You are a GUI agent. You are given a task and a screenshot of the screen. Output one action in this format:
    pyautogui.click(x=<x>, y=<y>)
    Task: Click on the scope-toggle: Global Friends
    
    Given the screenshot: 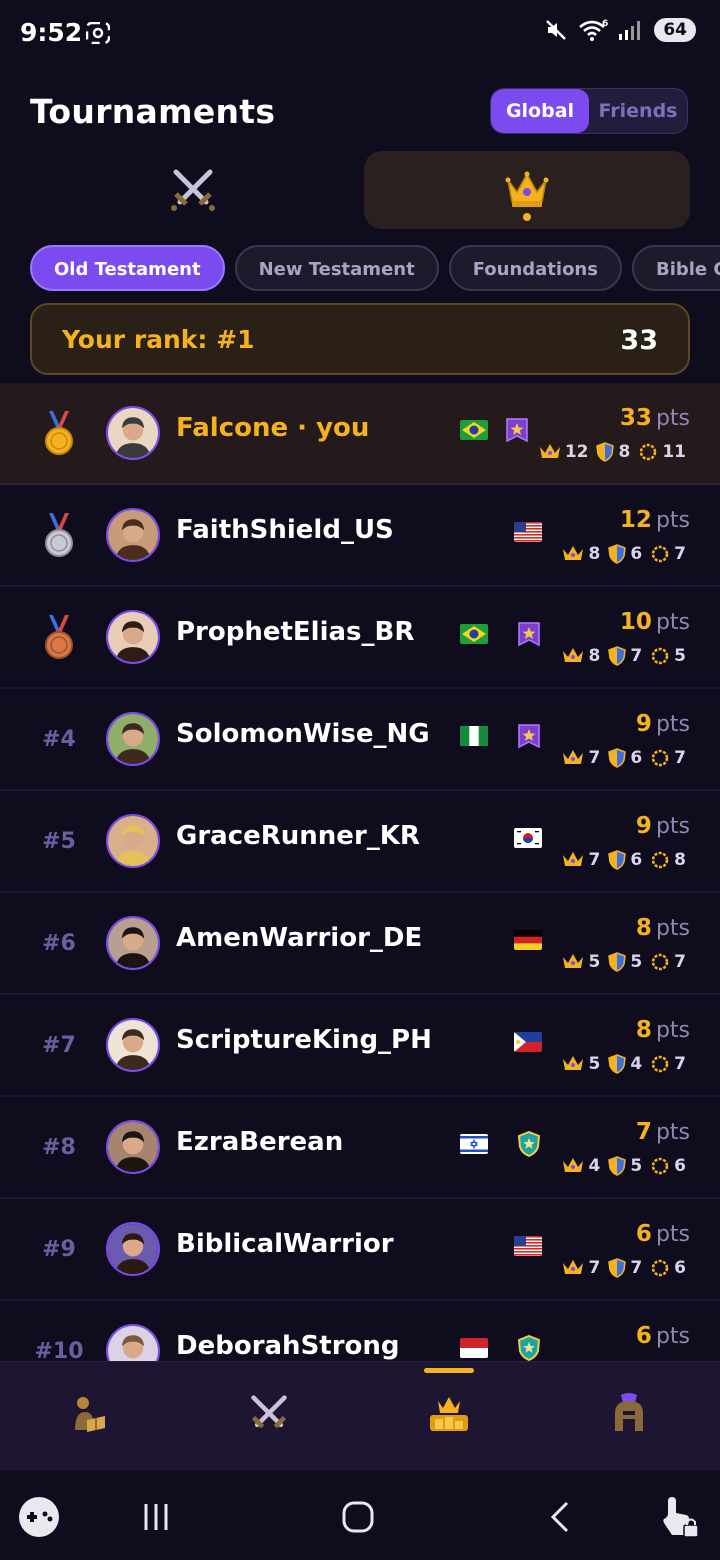 What is the action you would take?
    pyautogui.click(x=589, y=111)
    